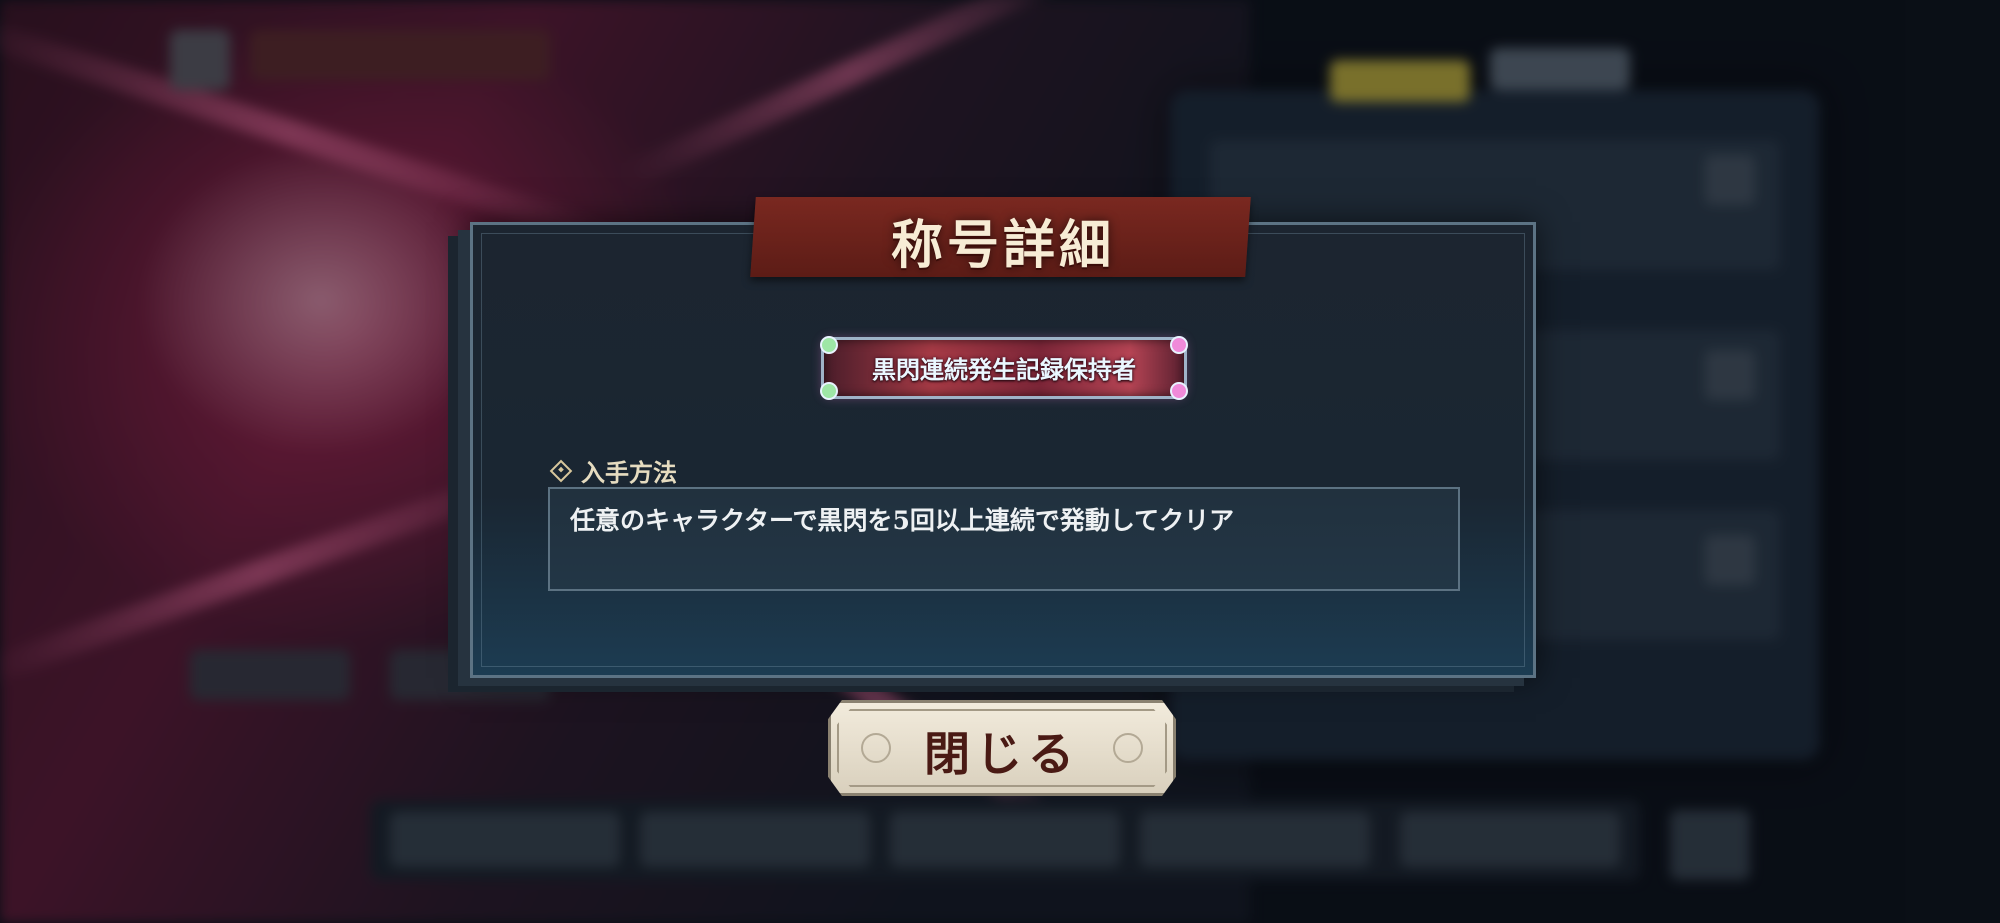 This screenshot has width=2000, height=923. What do you see at coordinates (1002, 245) in the screenshot?
I see `dialog-title: 称号詳細` at bounding box center [1002, 245].